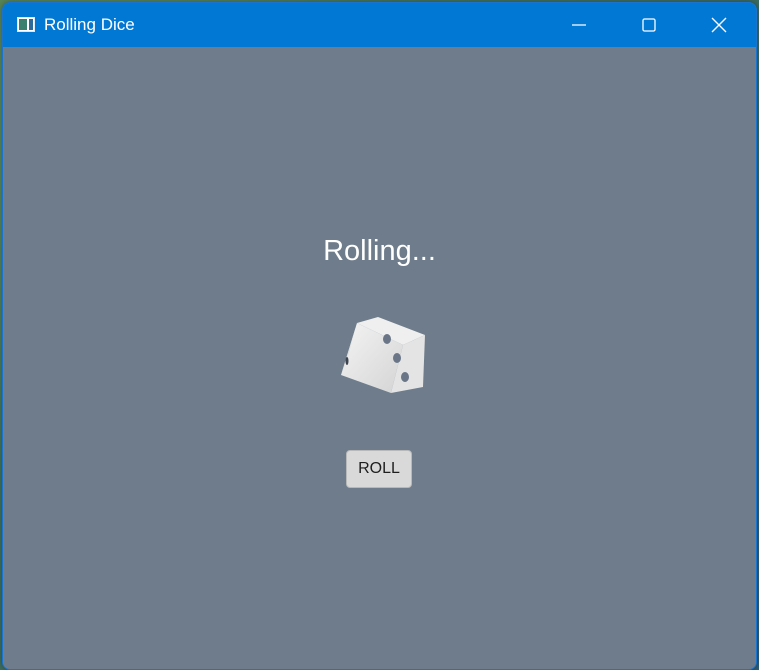 This screenshot has width=759, height=670. Describe the element at coordinates (379, 469) in the screenshot. I see `roll-button: ROLL` at that location.